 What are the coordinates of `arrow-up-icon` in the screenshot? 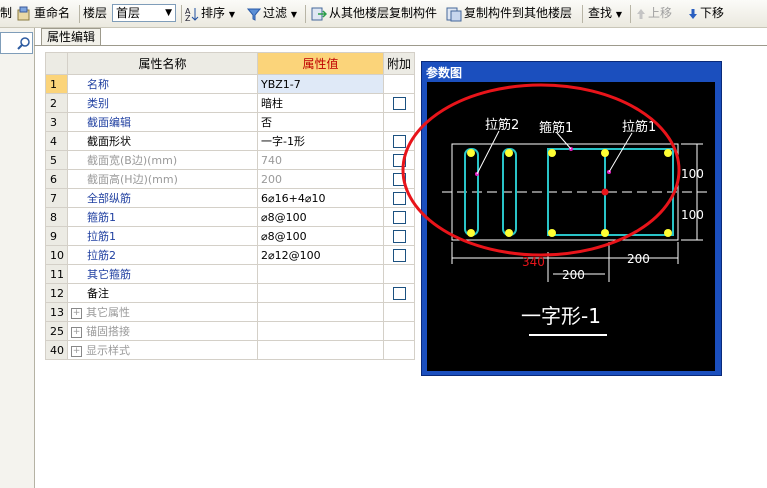 It's located at (641, 13).